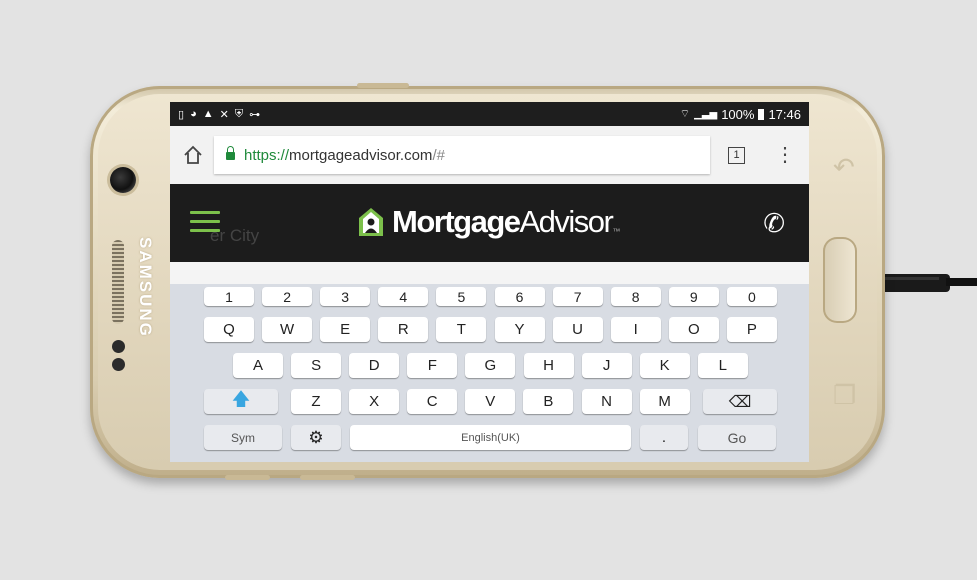  I want to click on key-5: 5, so click(461, 296).